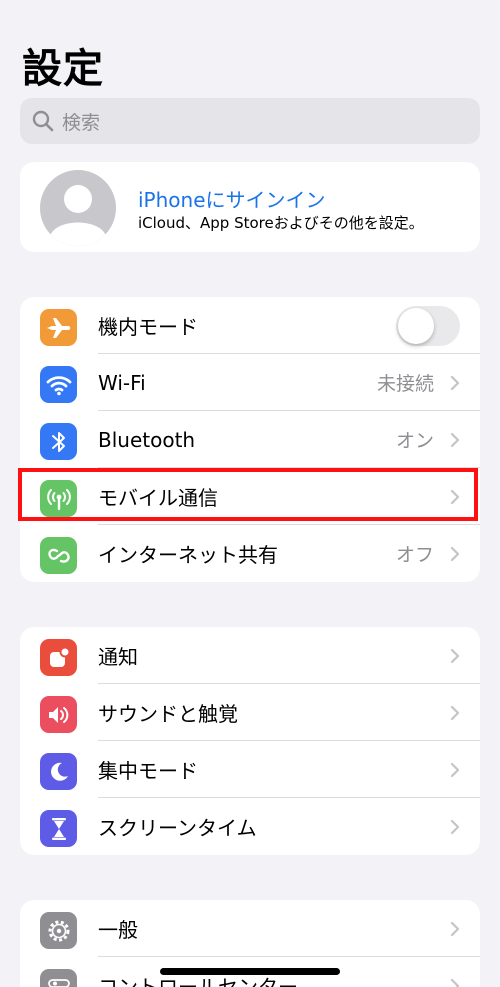  I want to click on personal-hotspot-label: インターネット共有, so click(188, 555).